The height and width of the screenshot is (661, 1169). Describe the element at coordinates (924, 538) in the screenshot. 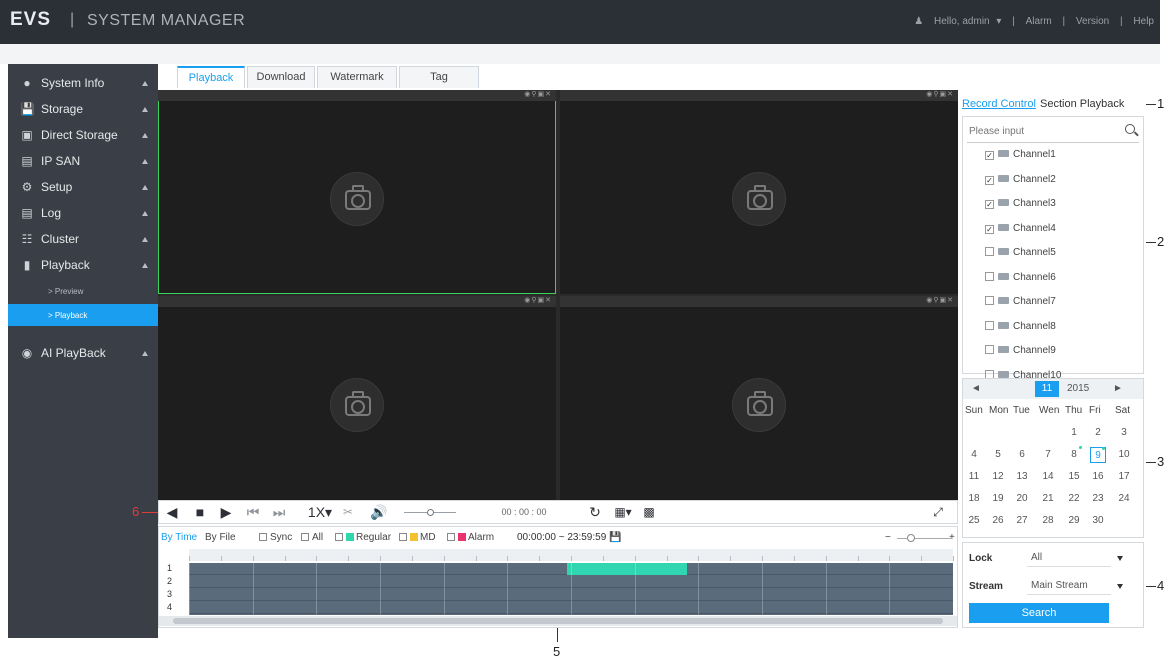

I see `zoom-slider` at that location.